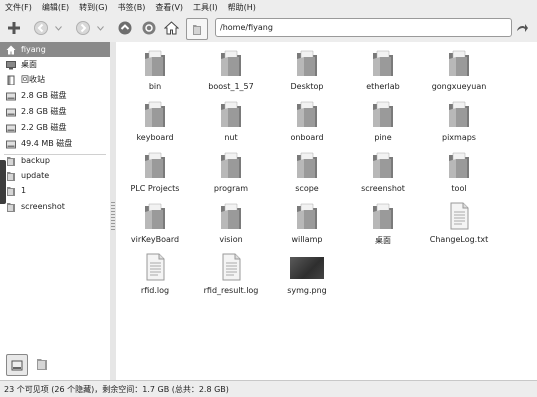 This screenshot has width=537, height=397. I want to click on menu-view: 查看(V), so click(169, 7).